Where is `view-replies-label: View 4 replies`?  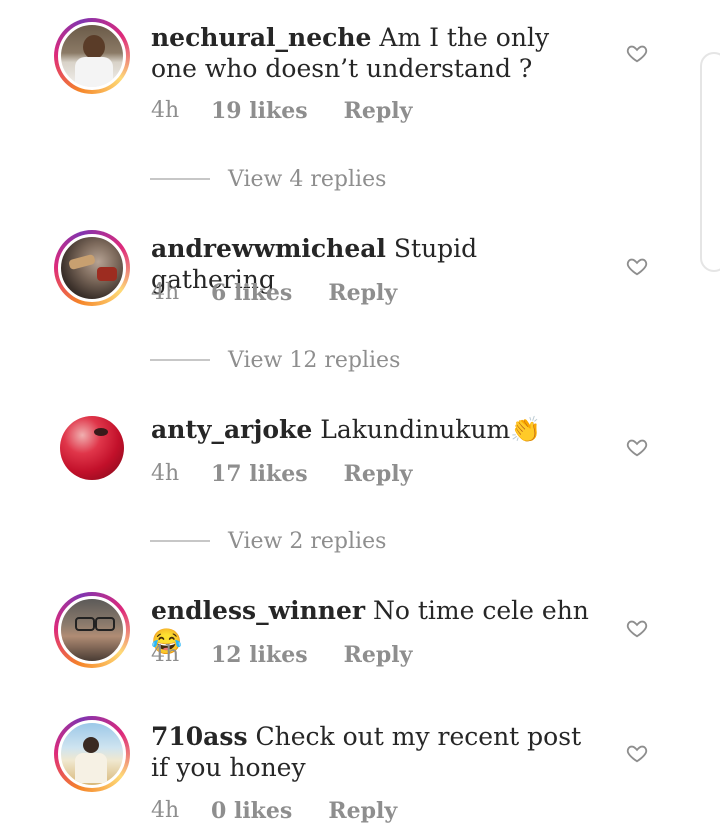
view-replies-label: View 4 replies is located at coordinates (307, 179).